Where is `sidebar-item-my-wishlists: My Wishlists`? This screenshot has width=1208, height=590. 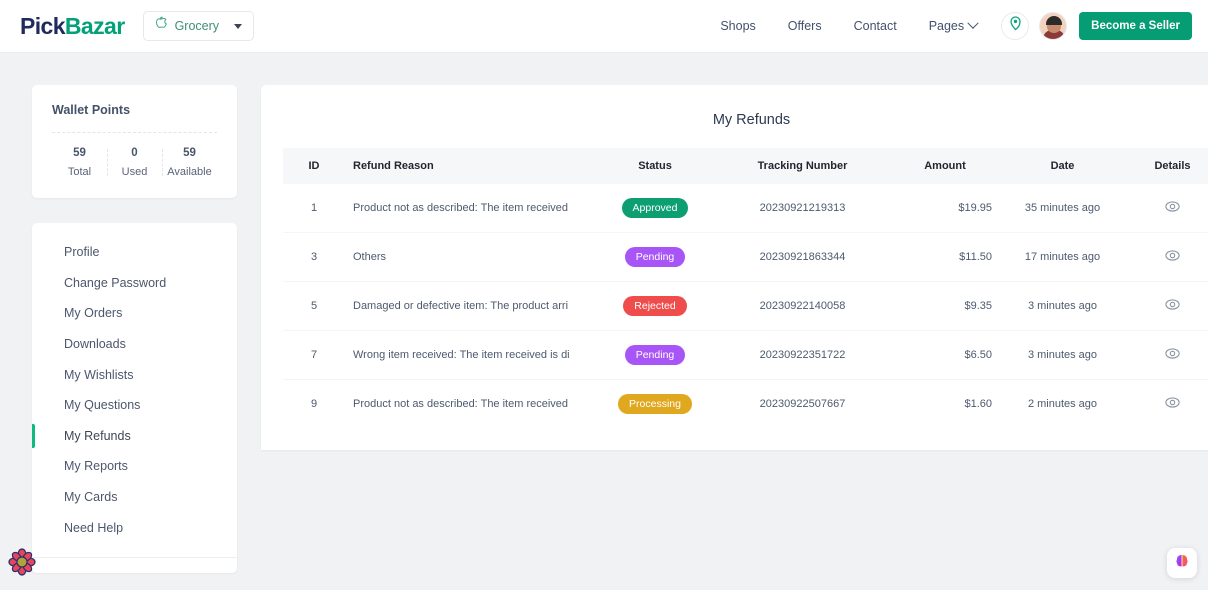
sidebar-item-my-wishlists: My Wishlists is located at coordinates (134, 374).